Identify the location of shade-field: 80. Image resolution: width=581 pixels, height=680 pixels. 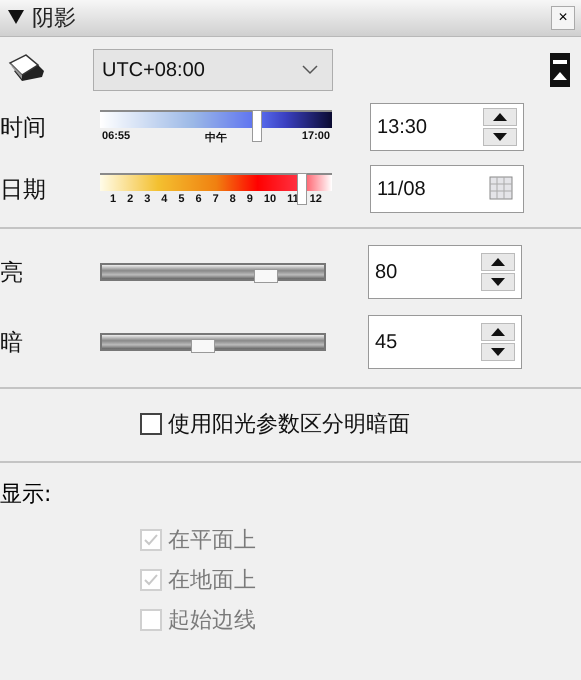
(445, 272).